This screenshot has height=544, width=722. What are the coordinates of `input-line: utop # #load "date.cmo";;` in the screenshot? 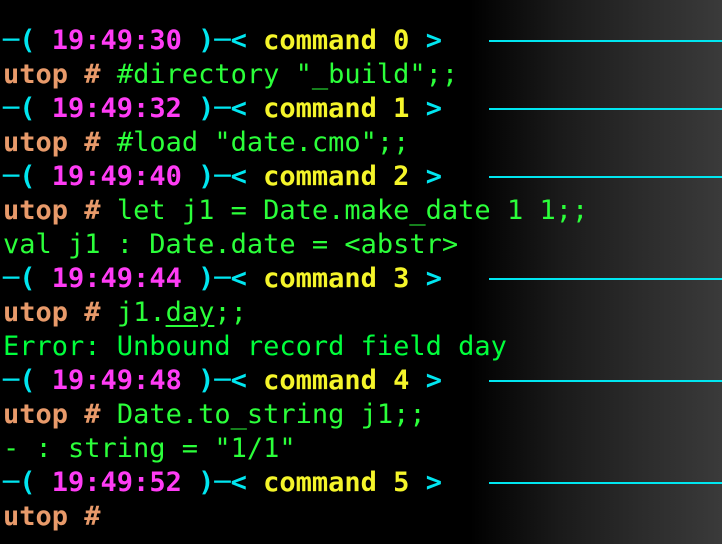 It's located at (362, 143).